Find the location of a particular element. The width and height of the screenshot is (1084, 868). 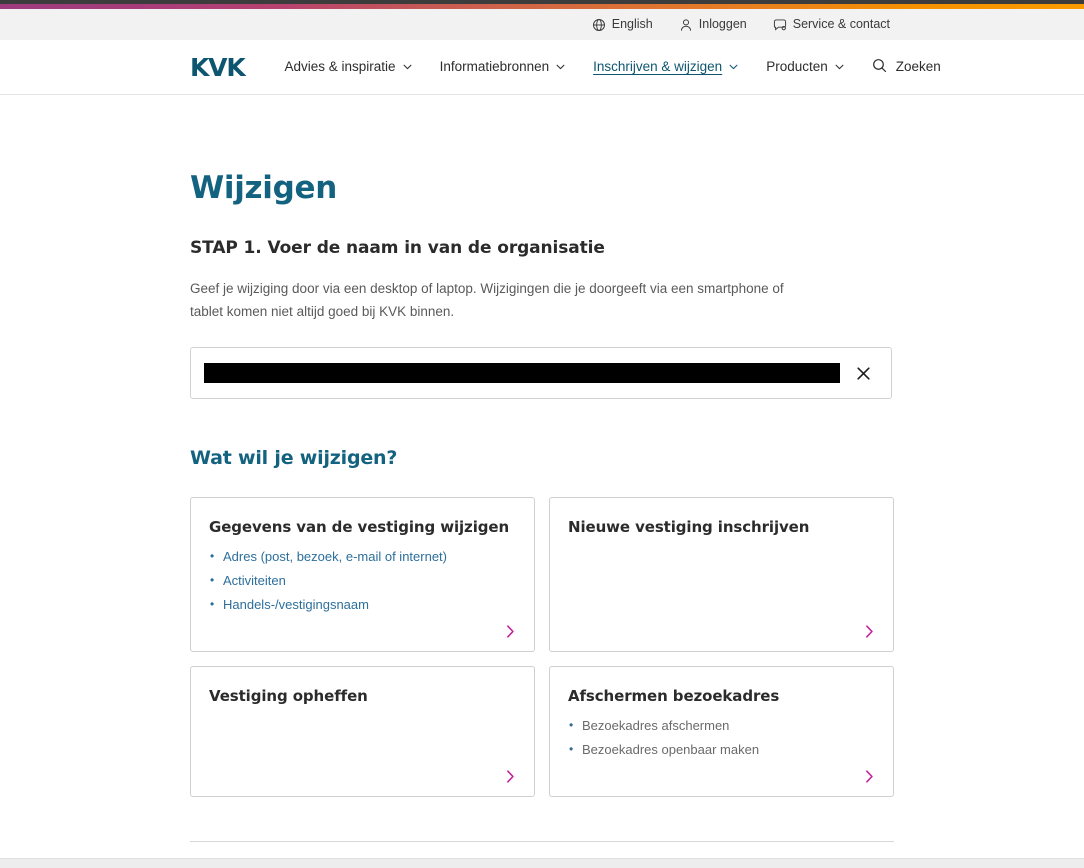

person-icon is located at coordinates (686, 25).